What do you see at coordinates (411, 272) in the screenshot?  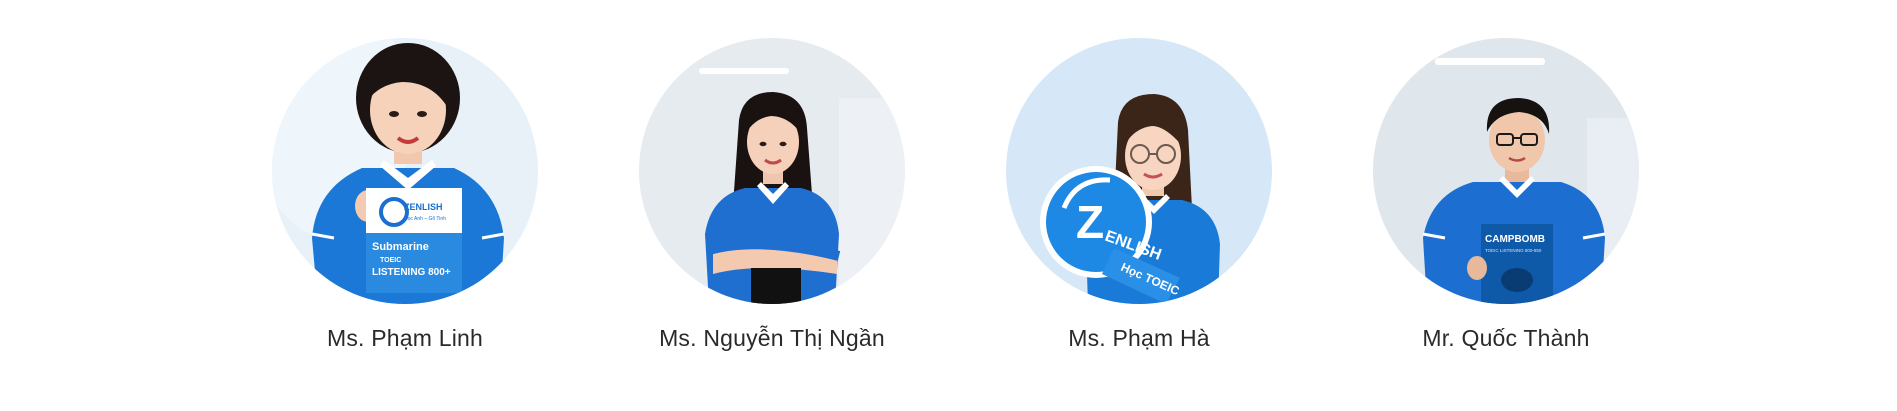 I see `book-title-3: LISTENING 800+` at bounding box center [411, 272].